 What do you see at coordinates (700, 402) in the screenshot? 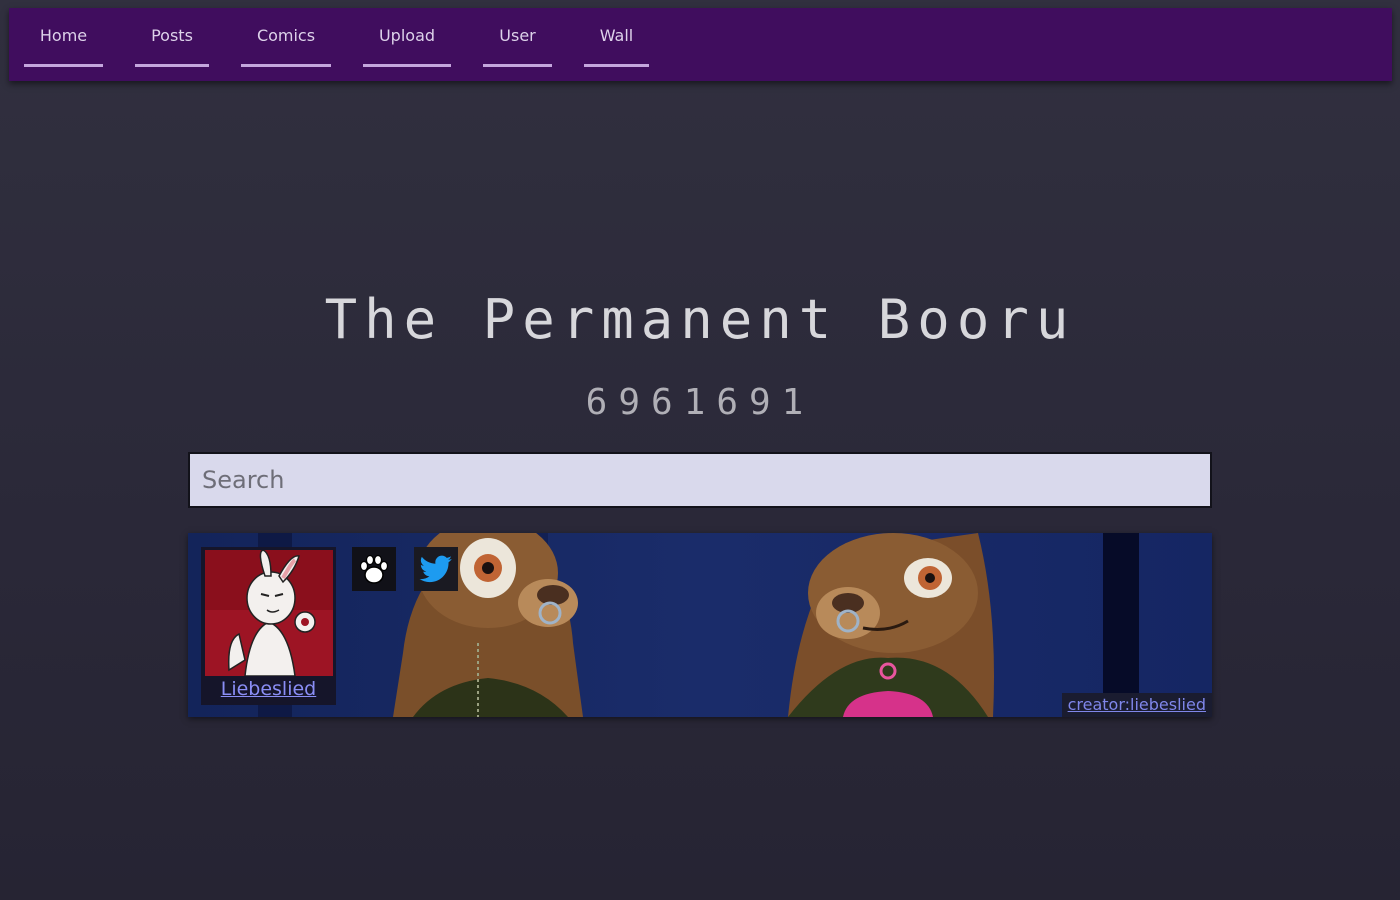
I see `post-counter: 6961691` at bounding box center [700, 402].